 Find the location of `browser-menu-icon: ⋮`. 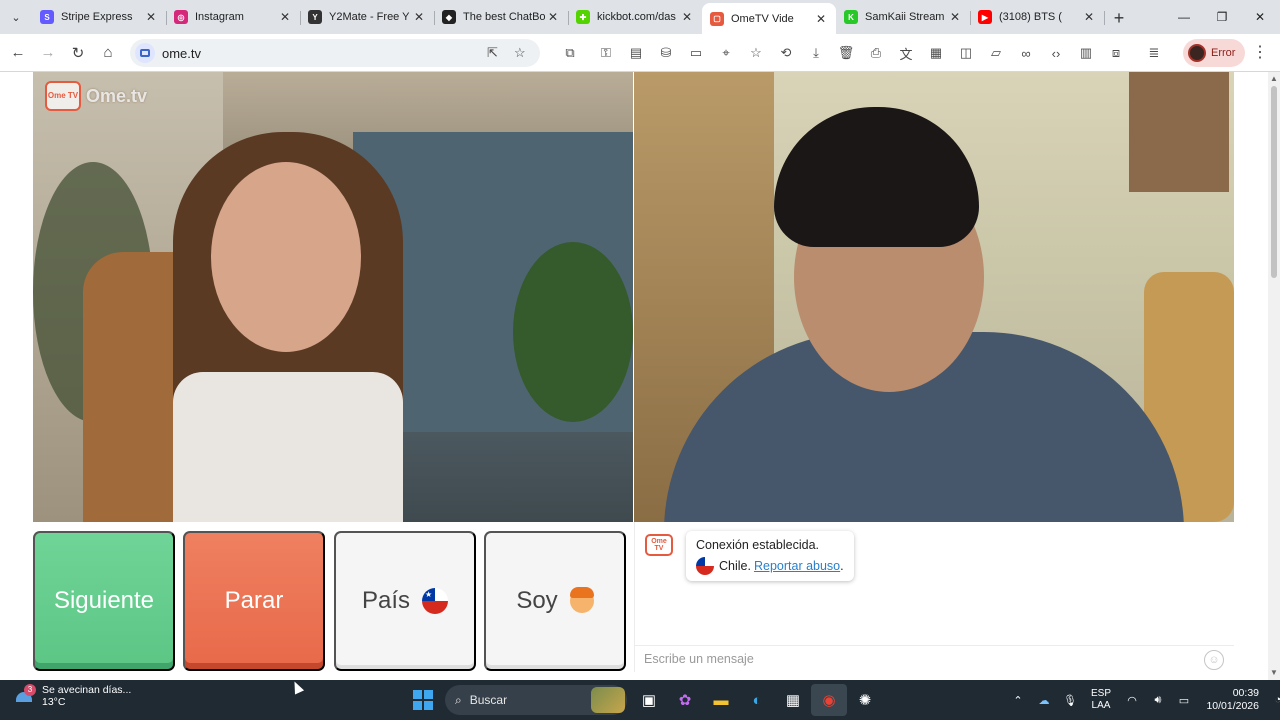

browser-menu-icon: ⋮ is located at coordinates (1260, 52).